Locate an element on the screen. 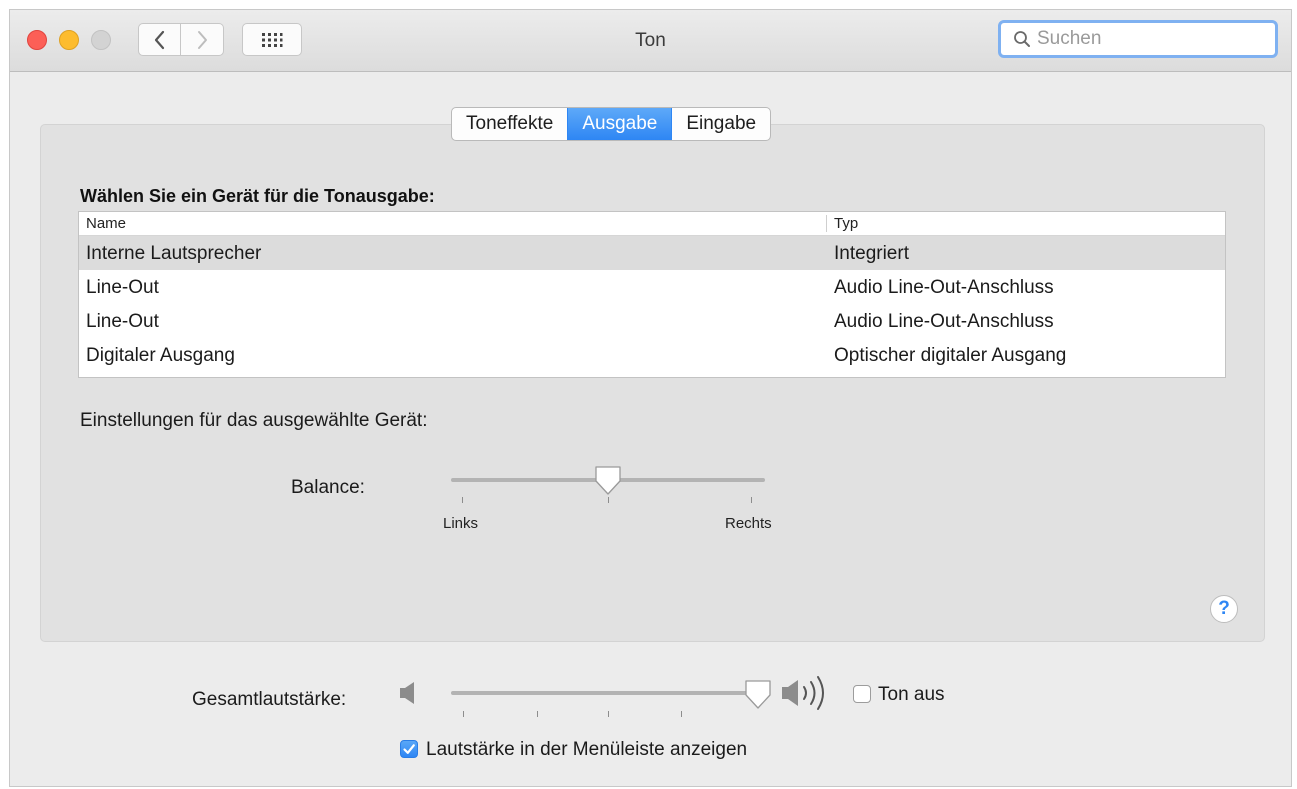  tab-bar: Toneffekte Ausgabe Eingabe is located at coordinates (611, 124).